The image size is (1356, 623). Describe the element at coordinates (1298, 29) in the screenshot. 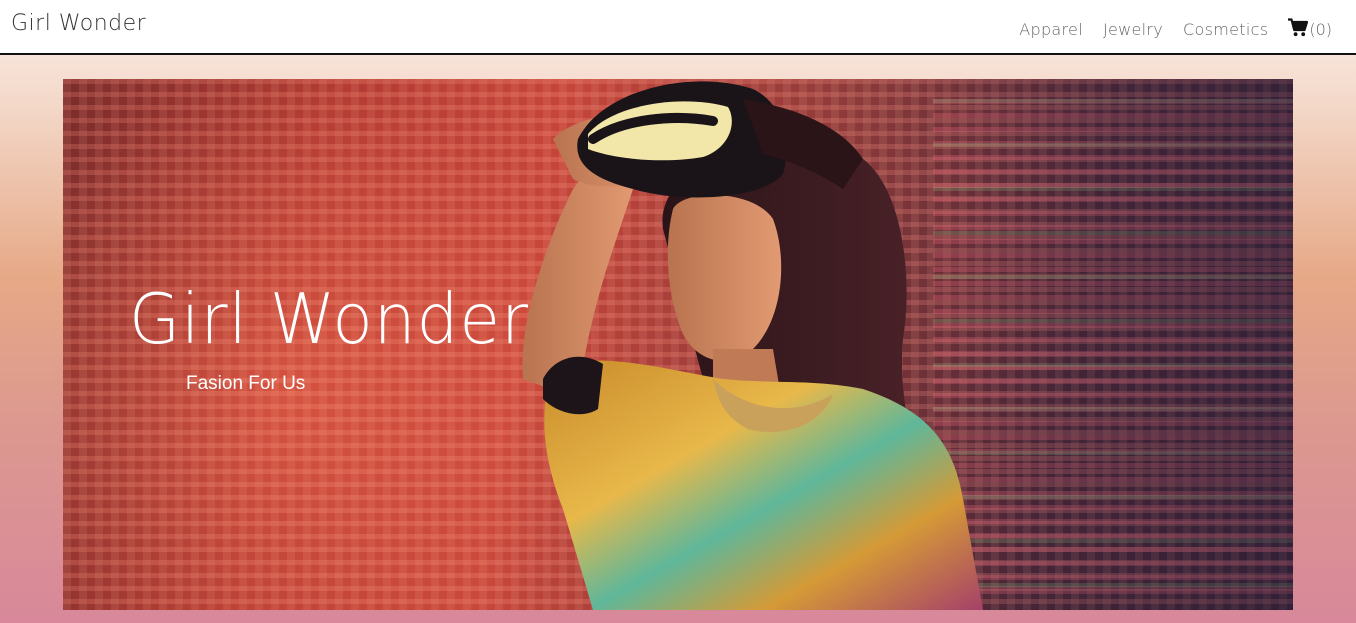

I see `shopping-cart-icon` at that location.